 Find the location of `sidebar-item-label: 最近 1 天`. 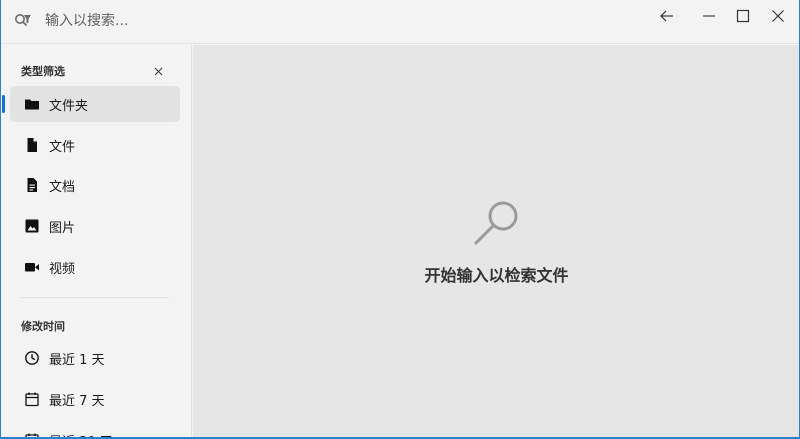

sidebar-item-label: 最近 1 天 is located at coordinates (77, 360).